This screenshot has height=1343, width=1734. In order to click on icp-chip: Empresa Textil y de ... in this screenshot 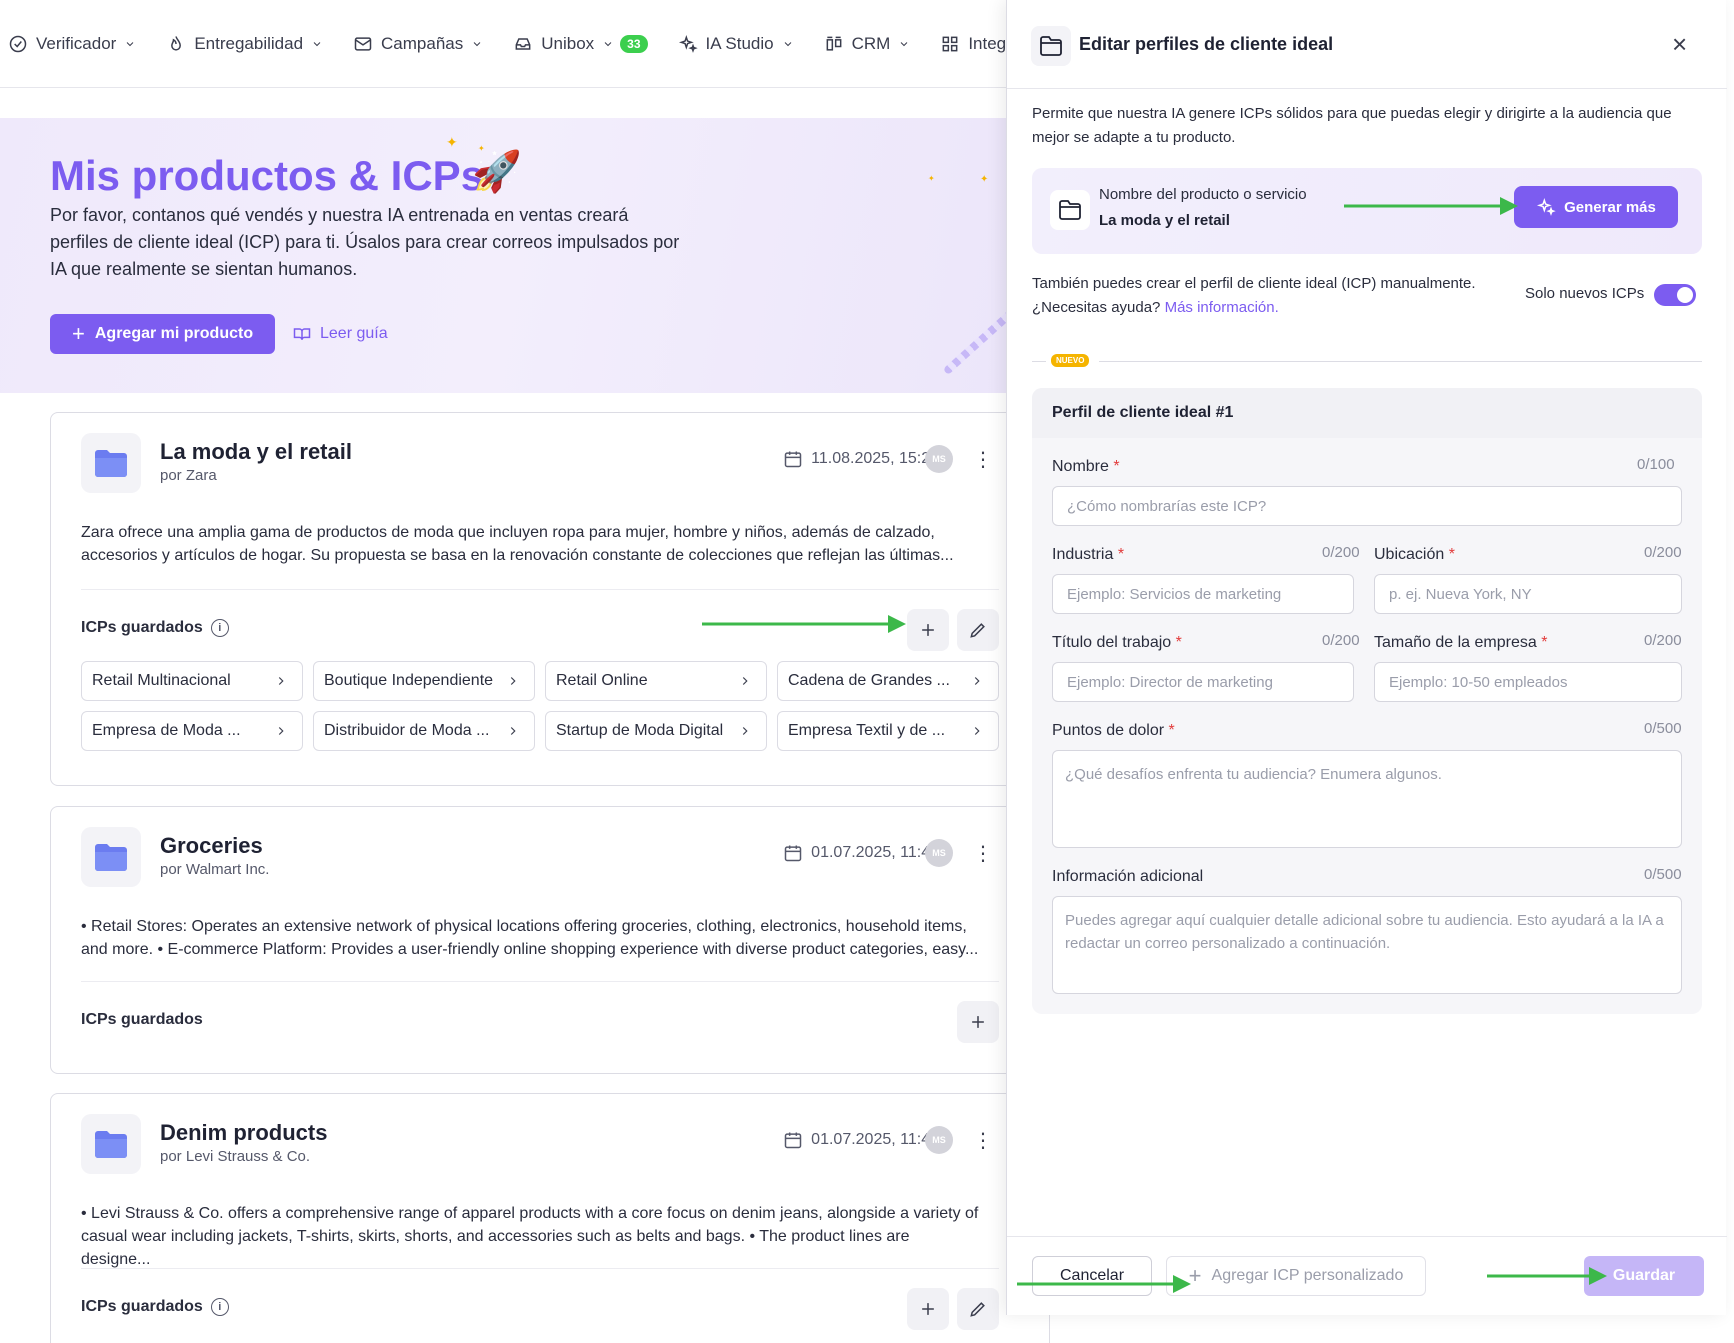, I will do `click(888, 731)`.